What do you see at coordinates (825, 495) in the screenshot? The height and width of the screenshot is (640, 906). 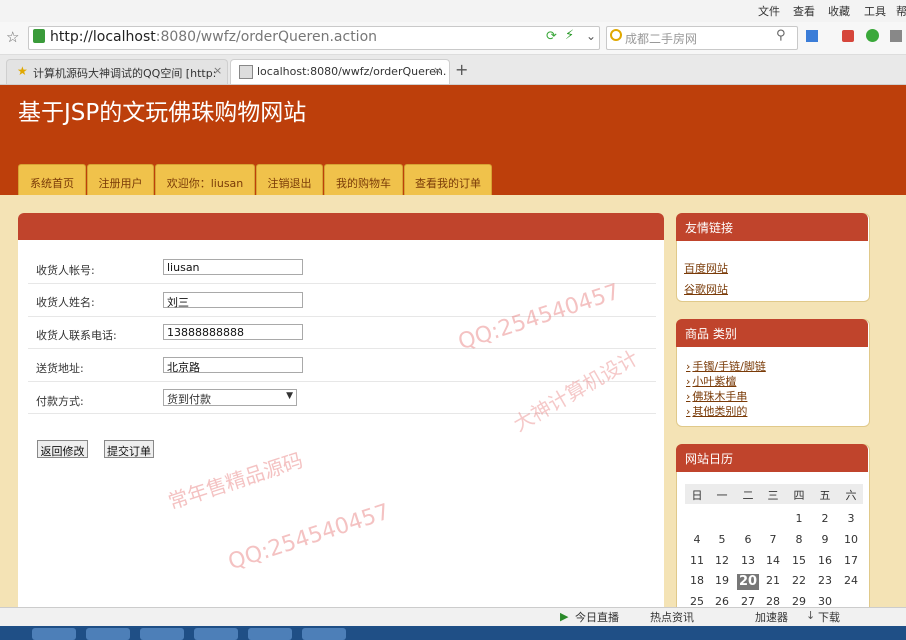 I see `calendar-weekday: 五` at bounding box center [825, 495].